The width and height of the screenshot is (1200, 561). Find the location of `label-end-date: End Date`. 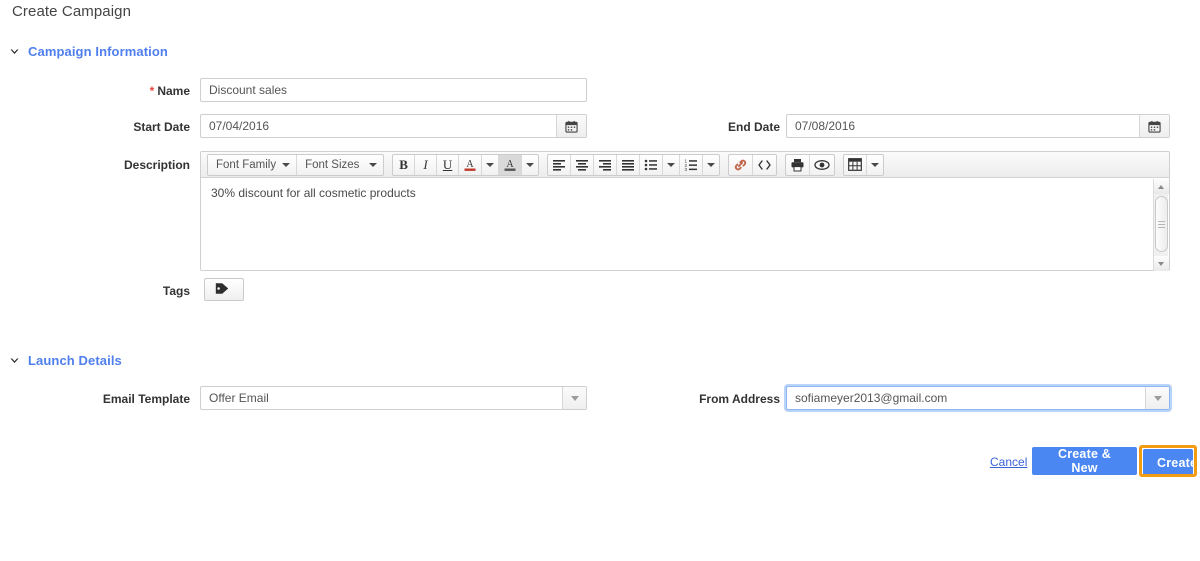

label-end-date: End Date is located at coordinates (753, 127).